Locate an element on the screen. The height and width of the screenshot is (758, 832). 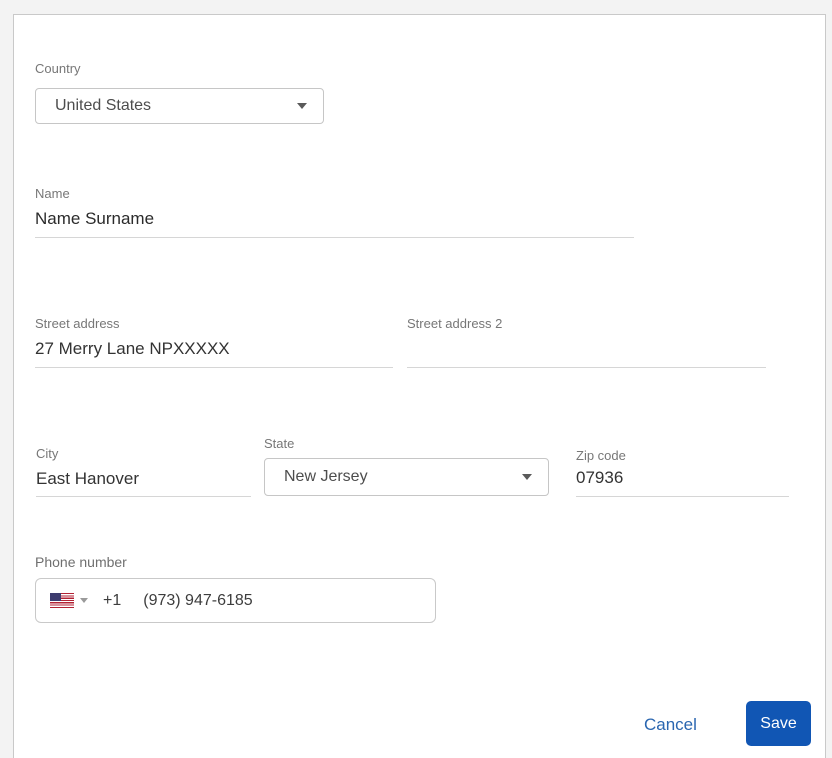
state-label: State is located at coordinates (279, 443).